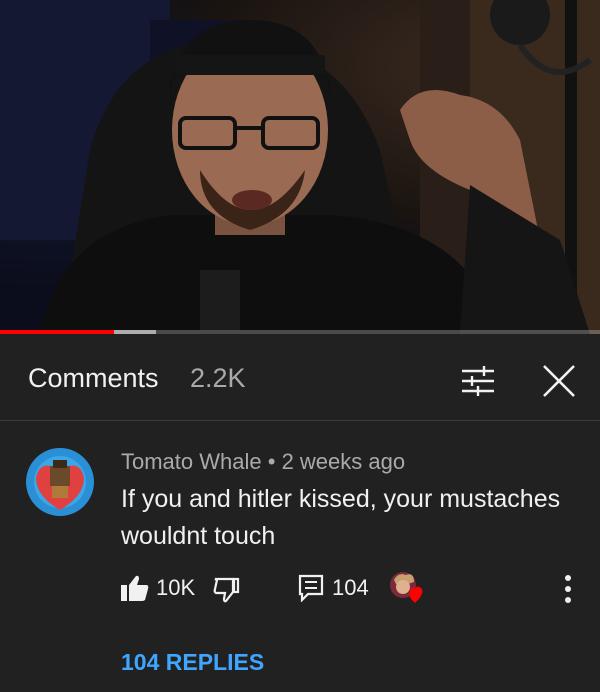 This screenshot has width=600, height=692. Describe the element at coordinates (343, 461) in the screenshot. I see `comment-age: 2 weeks ago` at that location.